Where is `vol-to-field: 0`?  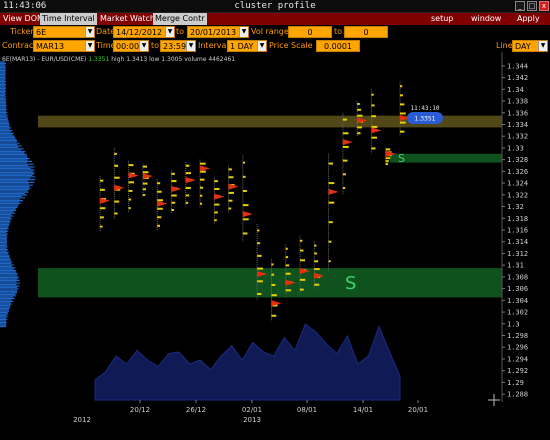
vol-to-field: 0 is located at coordinates (366, 32).